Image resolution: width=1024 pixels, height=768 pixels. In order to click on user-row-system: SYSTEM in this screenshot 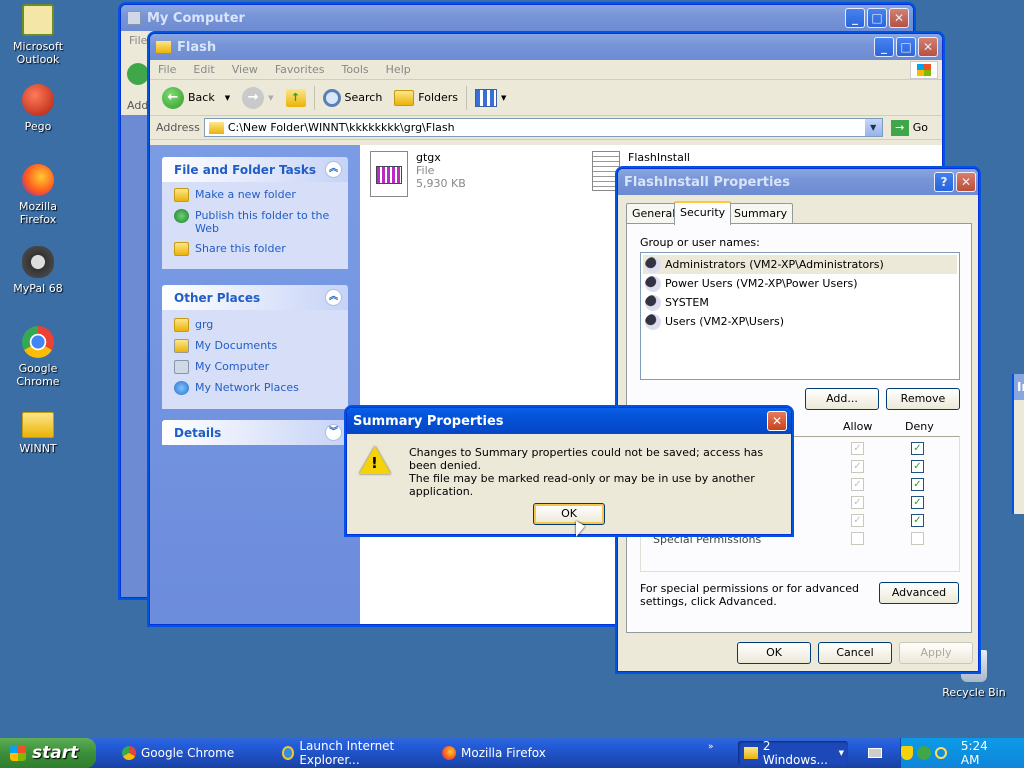, I will do `click(800, 302)`.